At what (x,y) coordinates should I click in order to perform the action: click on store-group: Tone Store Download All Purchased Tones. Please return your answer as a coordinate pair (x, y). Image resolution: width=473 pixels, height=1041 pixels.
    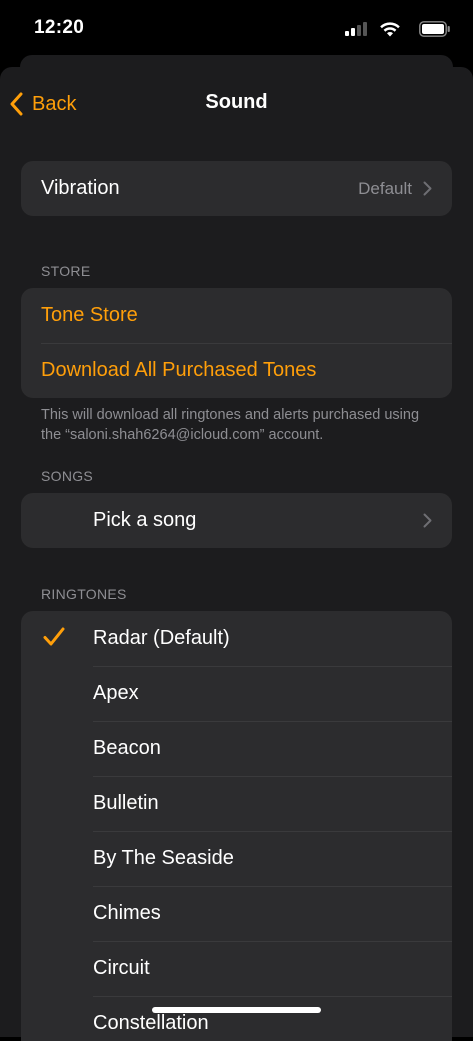
    Looking at the image, I should click on (236, 343).